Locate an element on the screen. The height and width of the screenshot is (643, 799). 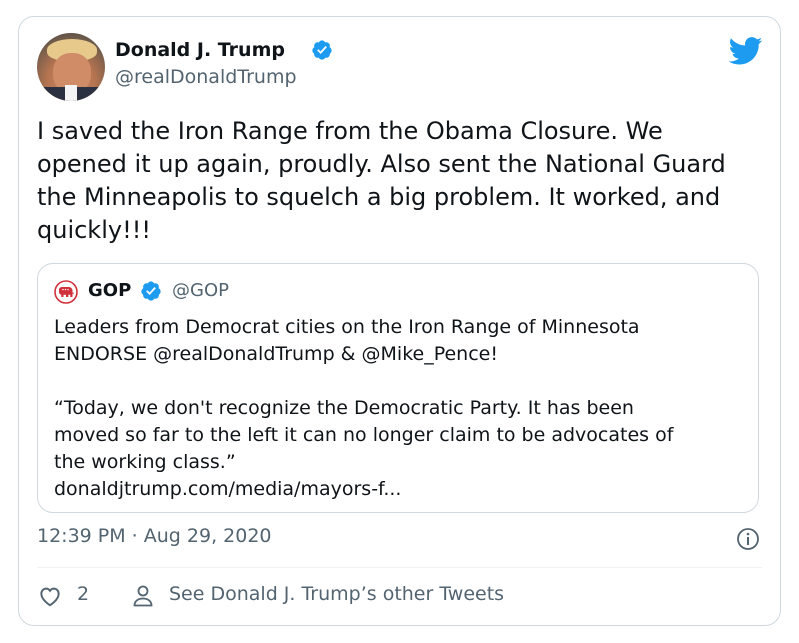
gop-elephant-icon is located at coordinates (66, 292).